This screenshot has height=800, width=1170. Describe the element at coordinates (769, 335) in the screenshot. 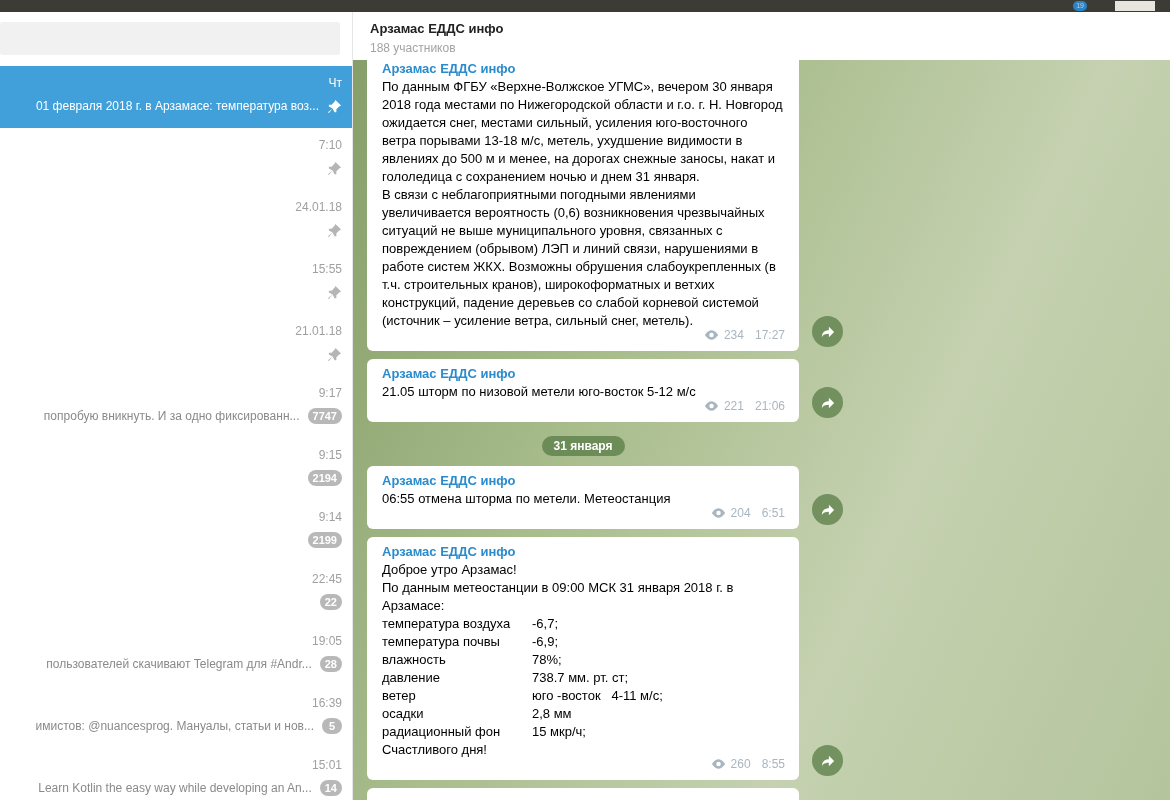

I see `message-time: 17:27` at that location.